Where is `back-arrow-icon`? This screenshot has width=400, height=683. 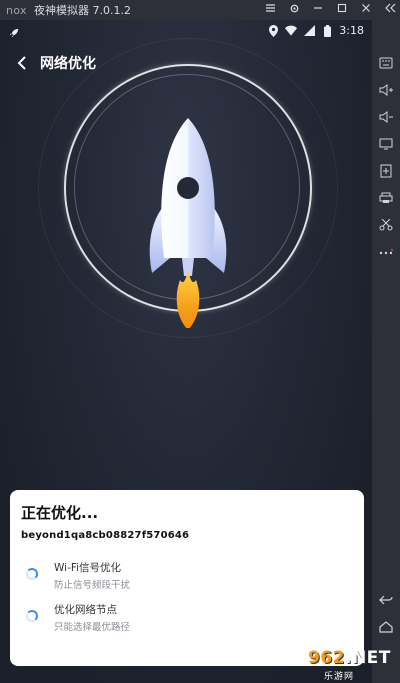
back-arrow-icon is located at coordinates (21, 63).